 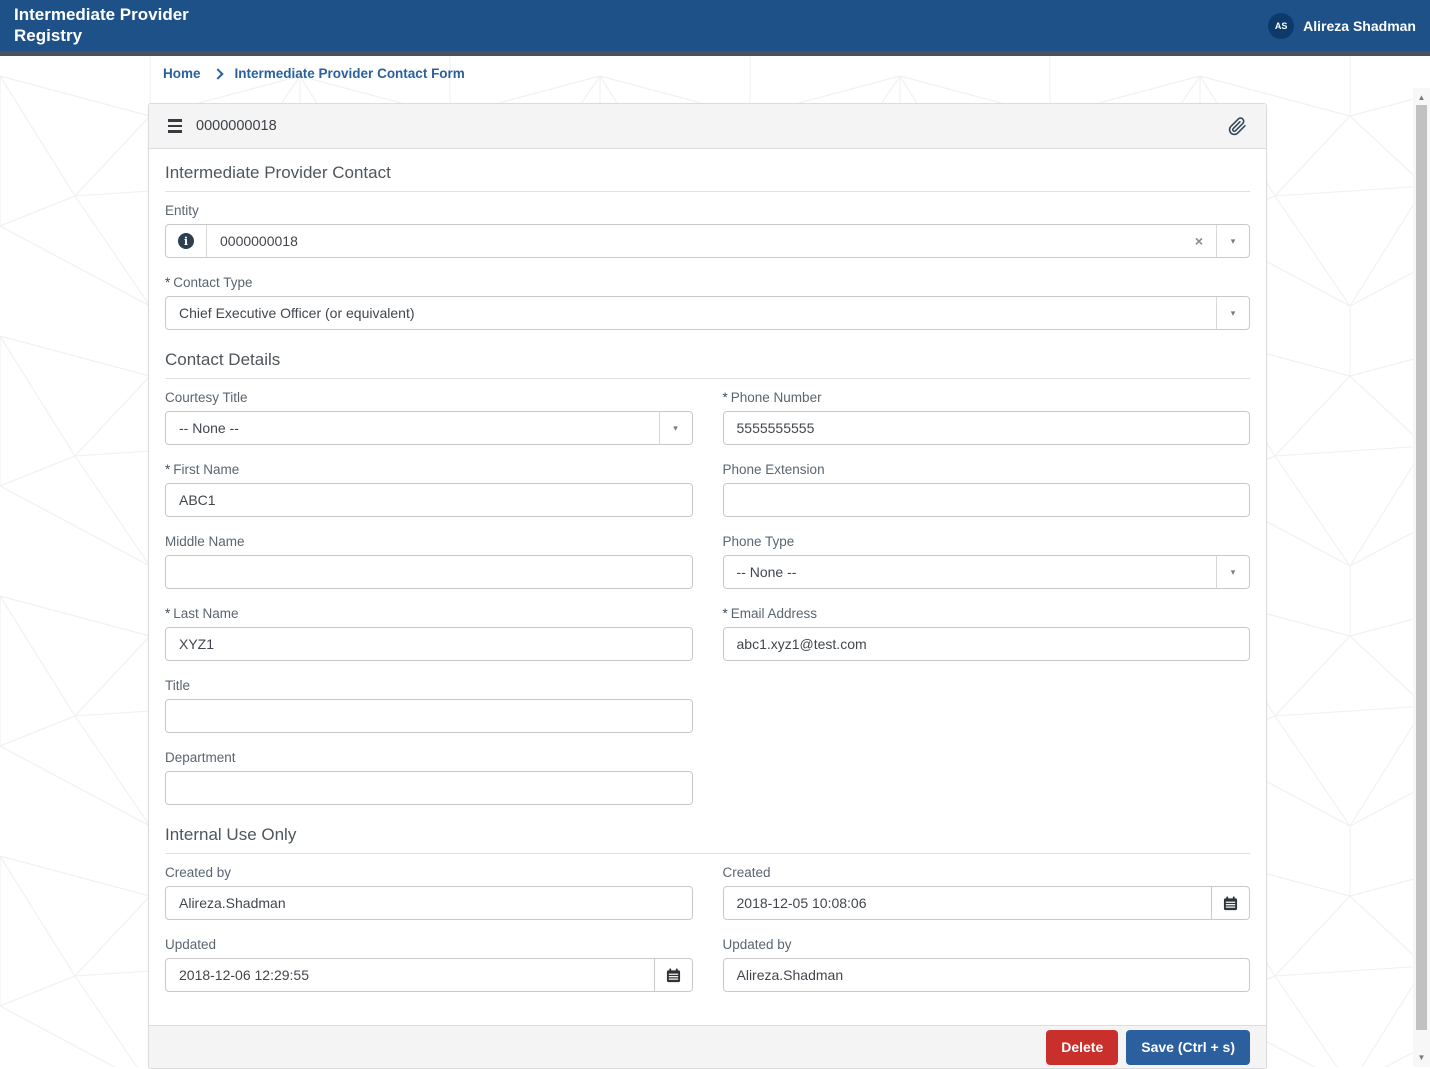 I want to click on phone-number-label-text: Phone Number, so click(x=776, y=397).